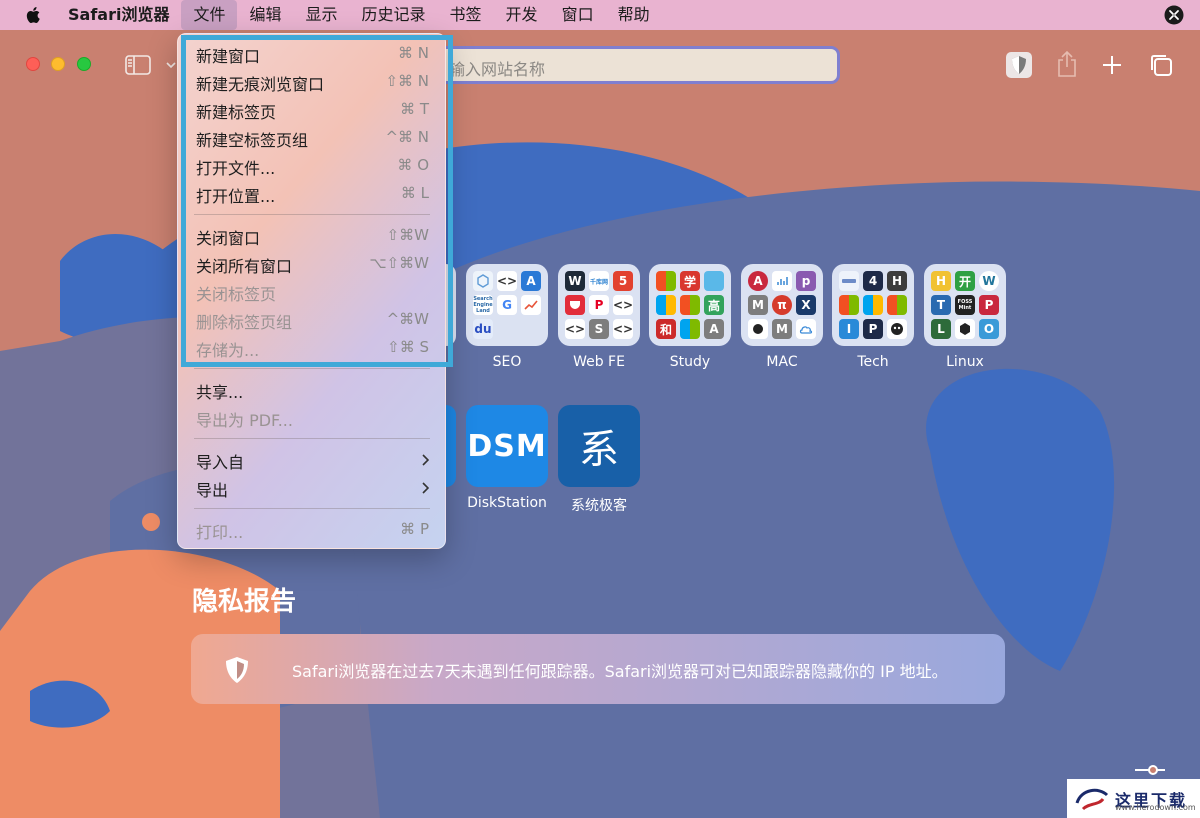  I want to click on status-expand-icon, so click(1174, 15).